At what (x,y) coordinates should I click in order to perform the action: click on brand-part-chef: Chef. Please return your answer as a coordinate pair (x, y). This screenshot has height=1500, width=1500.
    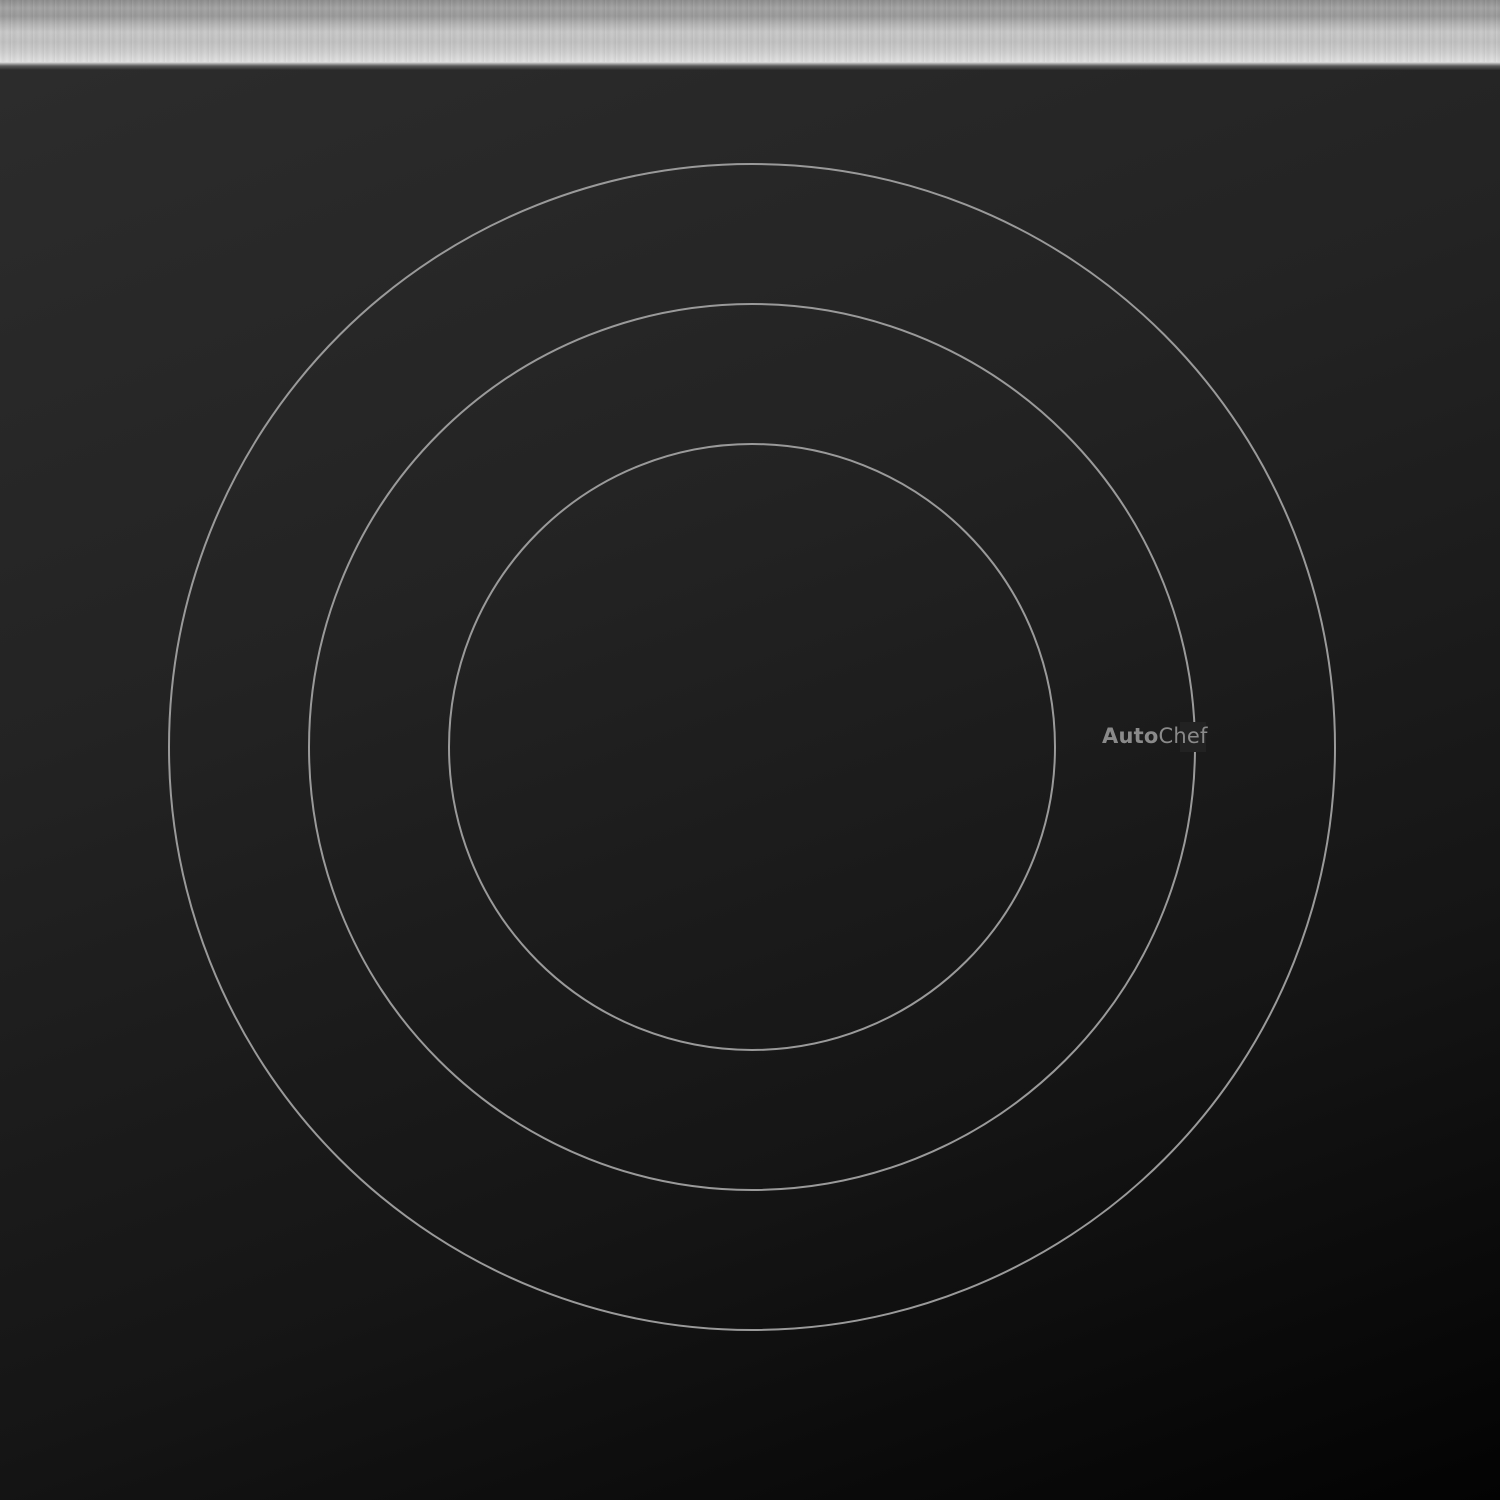
    Looking at the image, I should click on (1183, 736).